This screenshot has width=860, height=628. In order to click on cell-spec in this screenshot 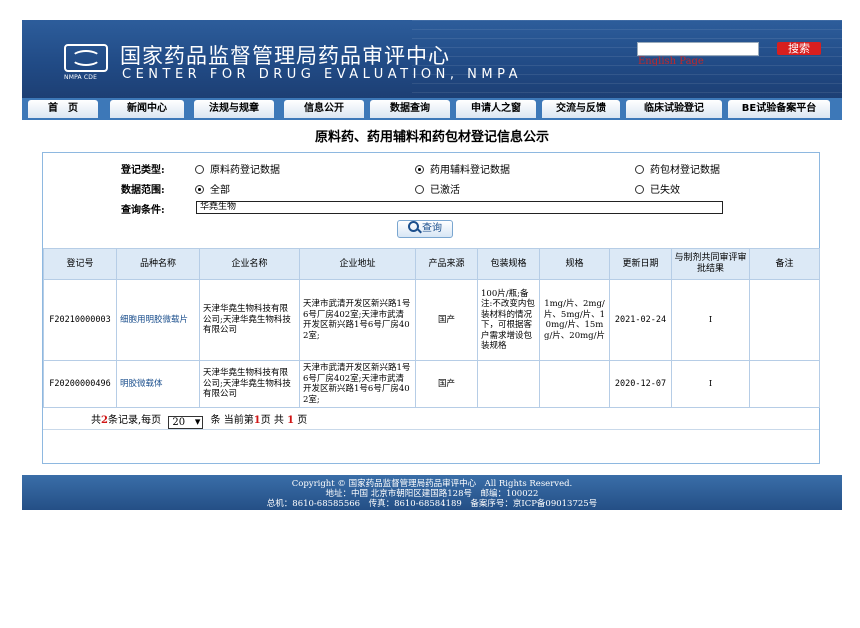, I will do `click(574, 384)`.